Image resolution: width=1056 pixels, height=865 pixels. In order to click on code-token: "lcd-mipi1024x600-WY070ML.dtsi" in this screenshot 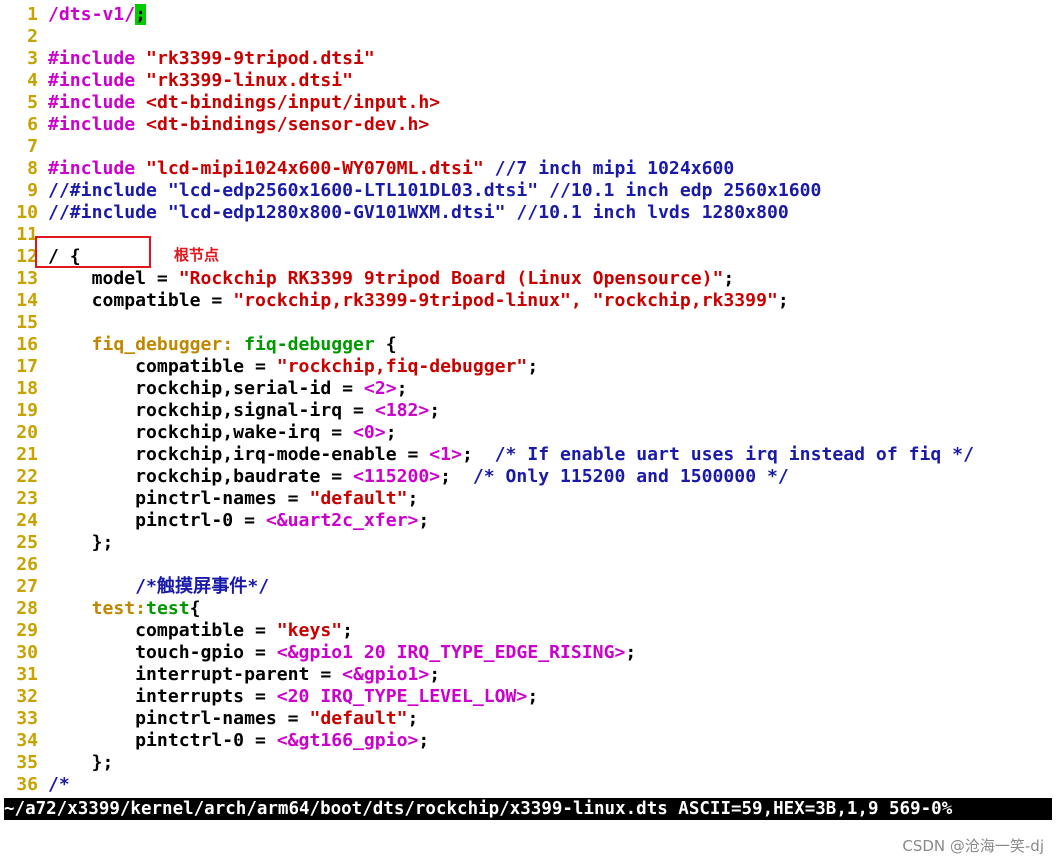, I will do `click(315, 168)`.